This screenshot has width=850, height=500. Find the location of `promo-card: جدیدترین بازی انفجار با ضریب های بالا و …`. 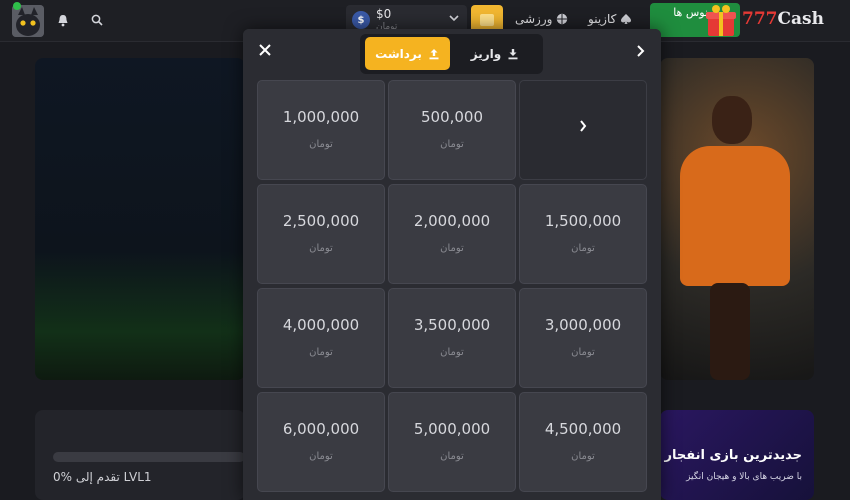

promo-card: جدیدترین بازی انفجار با ضریب های بالا و … is located at coordinates (737, 455).